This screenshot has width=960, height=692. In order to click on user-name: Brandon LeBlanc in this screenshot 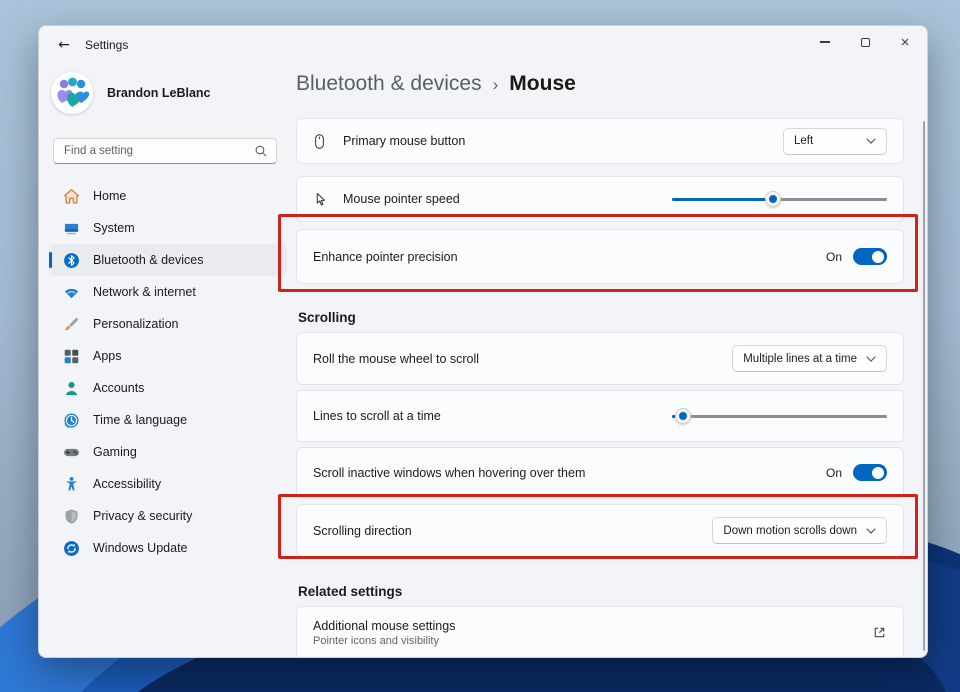, I will do `click(159, 93)`.